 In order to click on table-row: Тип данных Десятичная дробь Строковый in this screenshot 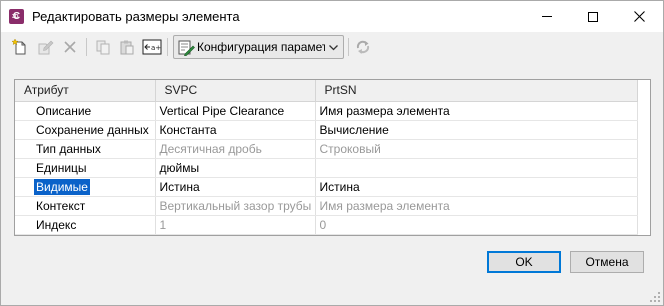, I will do `click(326, 149)`.